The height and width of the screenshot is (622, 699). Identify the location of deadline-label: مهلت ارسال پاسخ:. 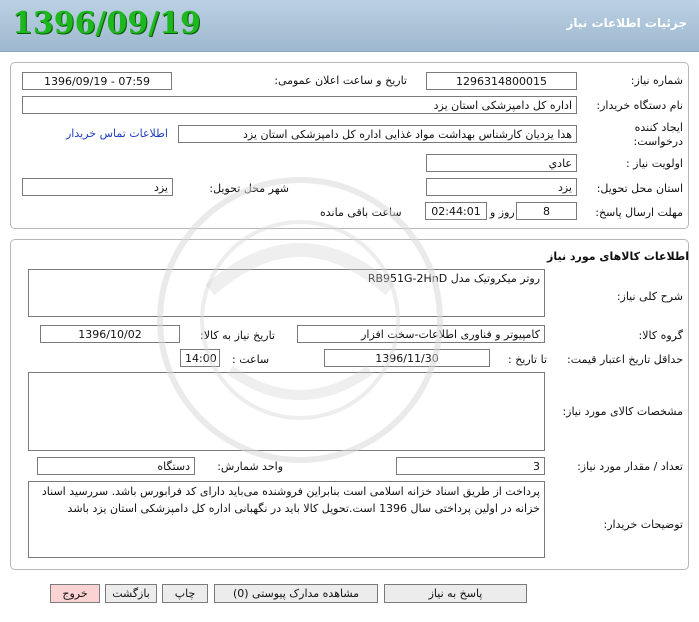
(639, 212).